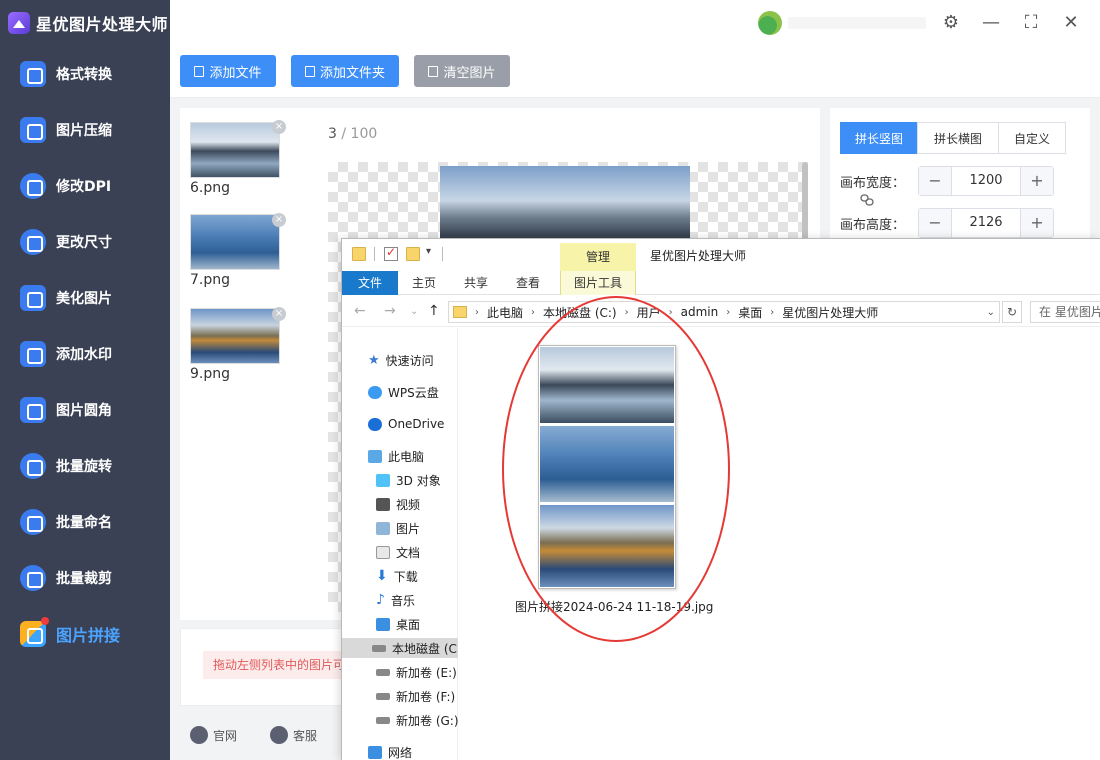 This screenshot has height=760, width=1100. I want to click on sidebar-item-round-corner: 图片圆角, so click(85, 410).